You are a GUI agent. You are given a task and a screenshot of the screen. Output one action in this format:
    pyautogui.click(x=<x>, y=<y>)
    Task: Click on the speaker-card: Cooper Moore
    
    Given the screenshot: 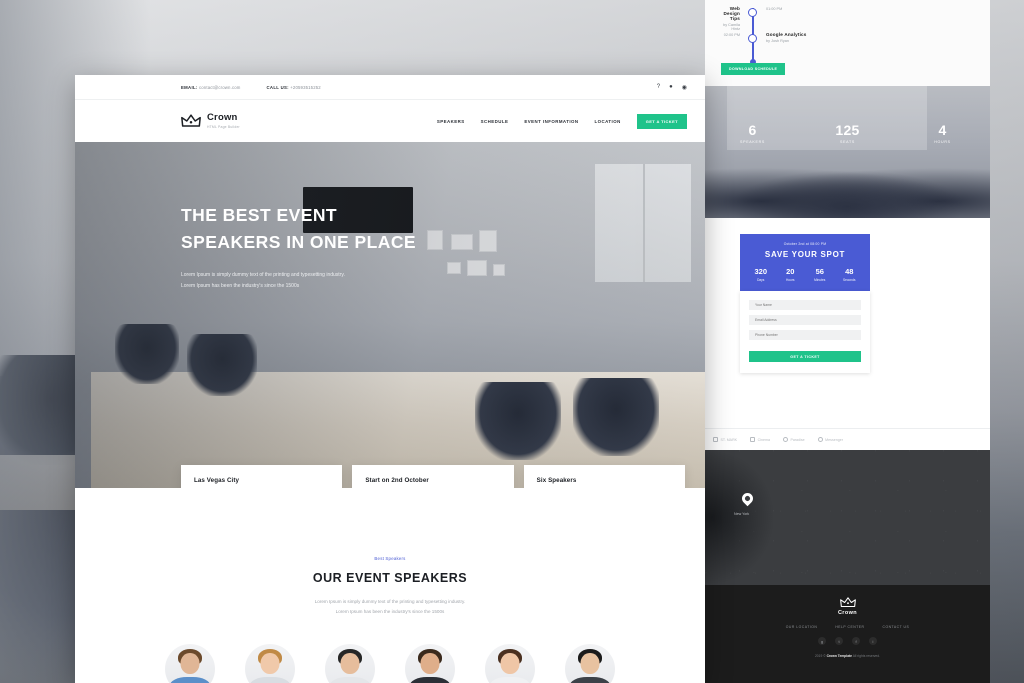 What is the action you would take?
    pyautogui.click(x=430, y=663)
    